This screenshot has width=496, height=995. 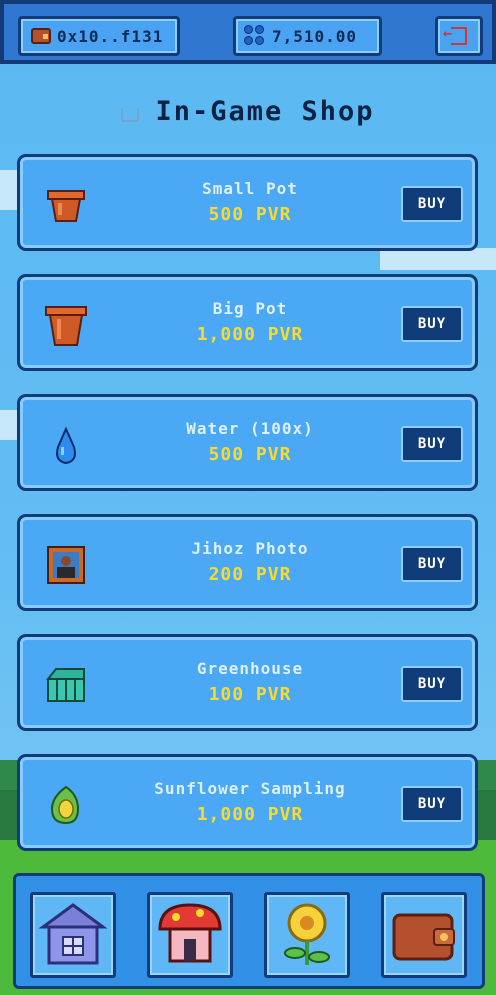 I want to click on sunflower-seedling-icon, so click(x=65, y=805).